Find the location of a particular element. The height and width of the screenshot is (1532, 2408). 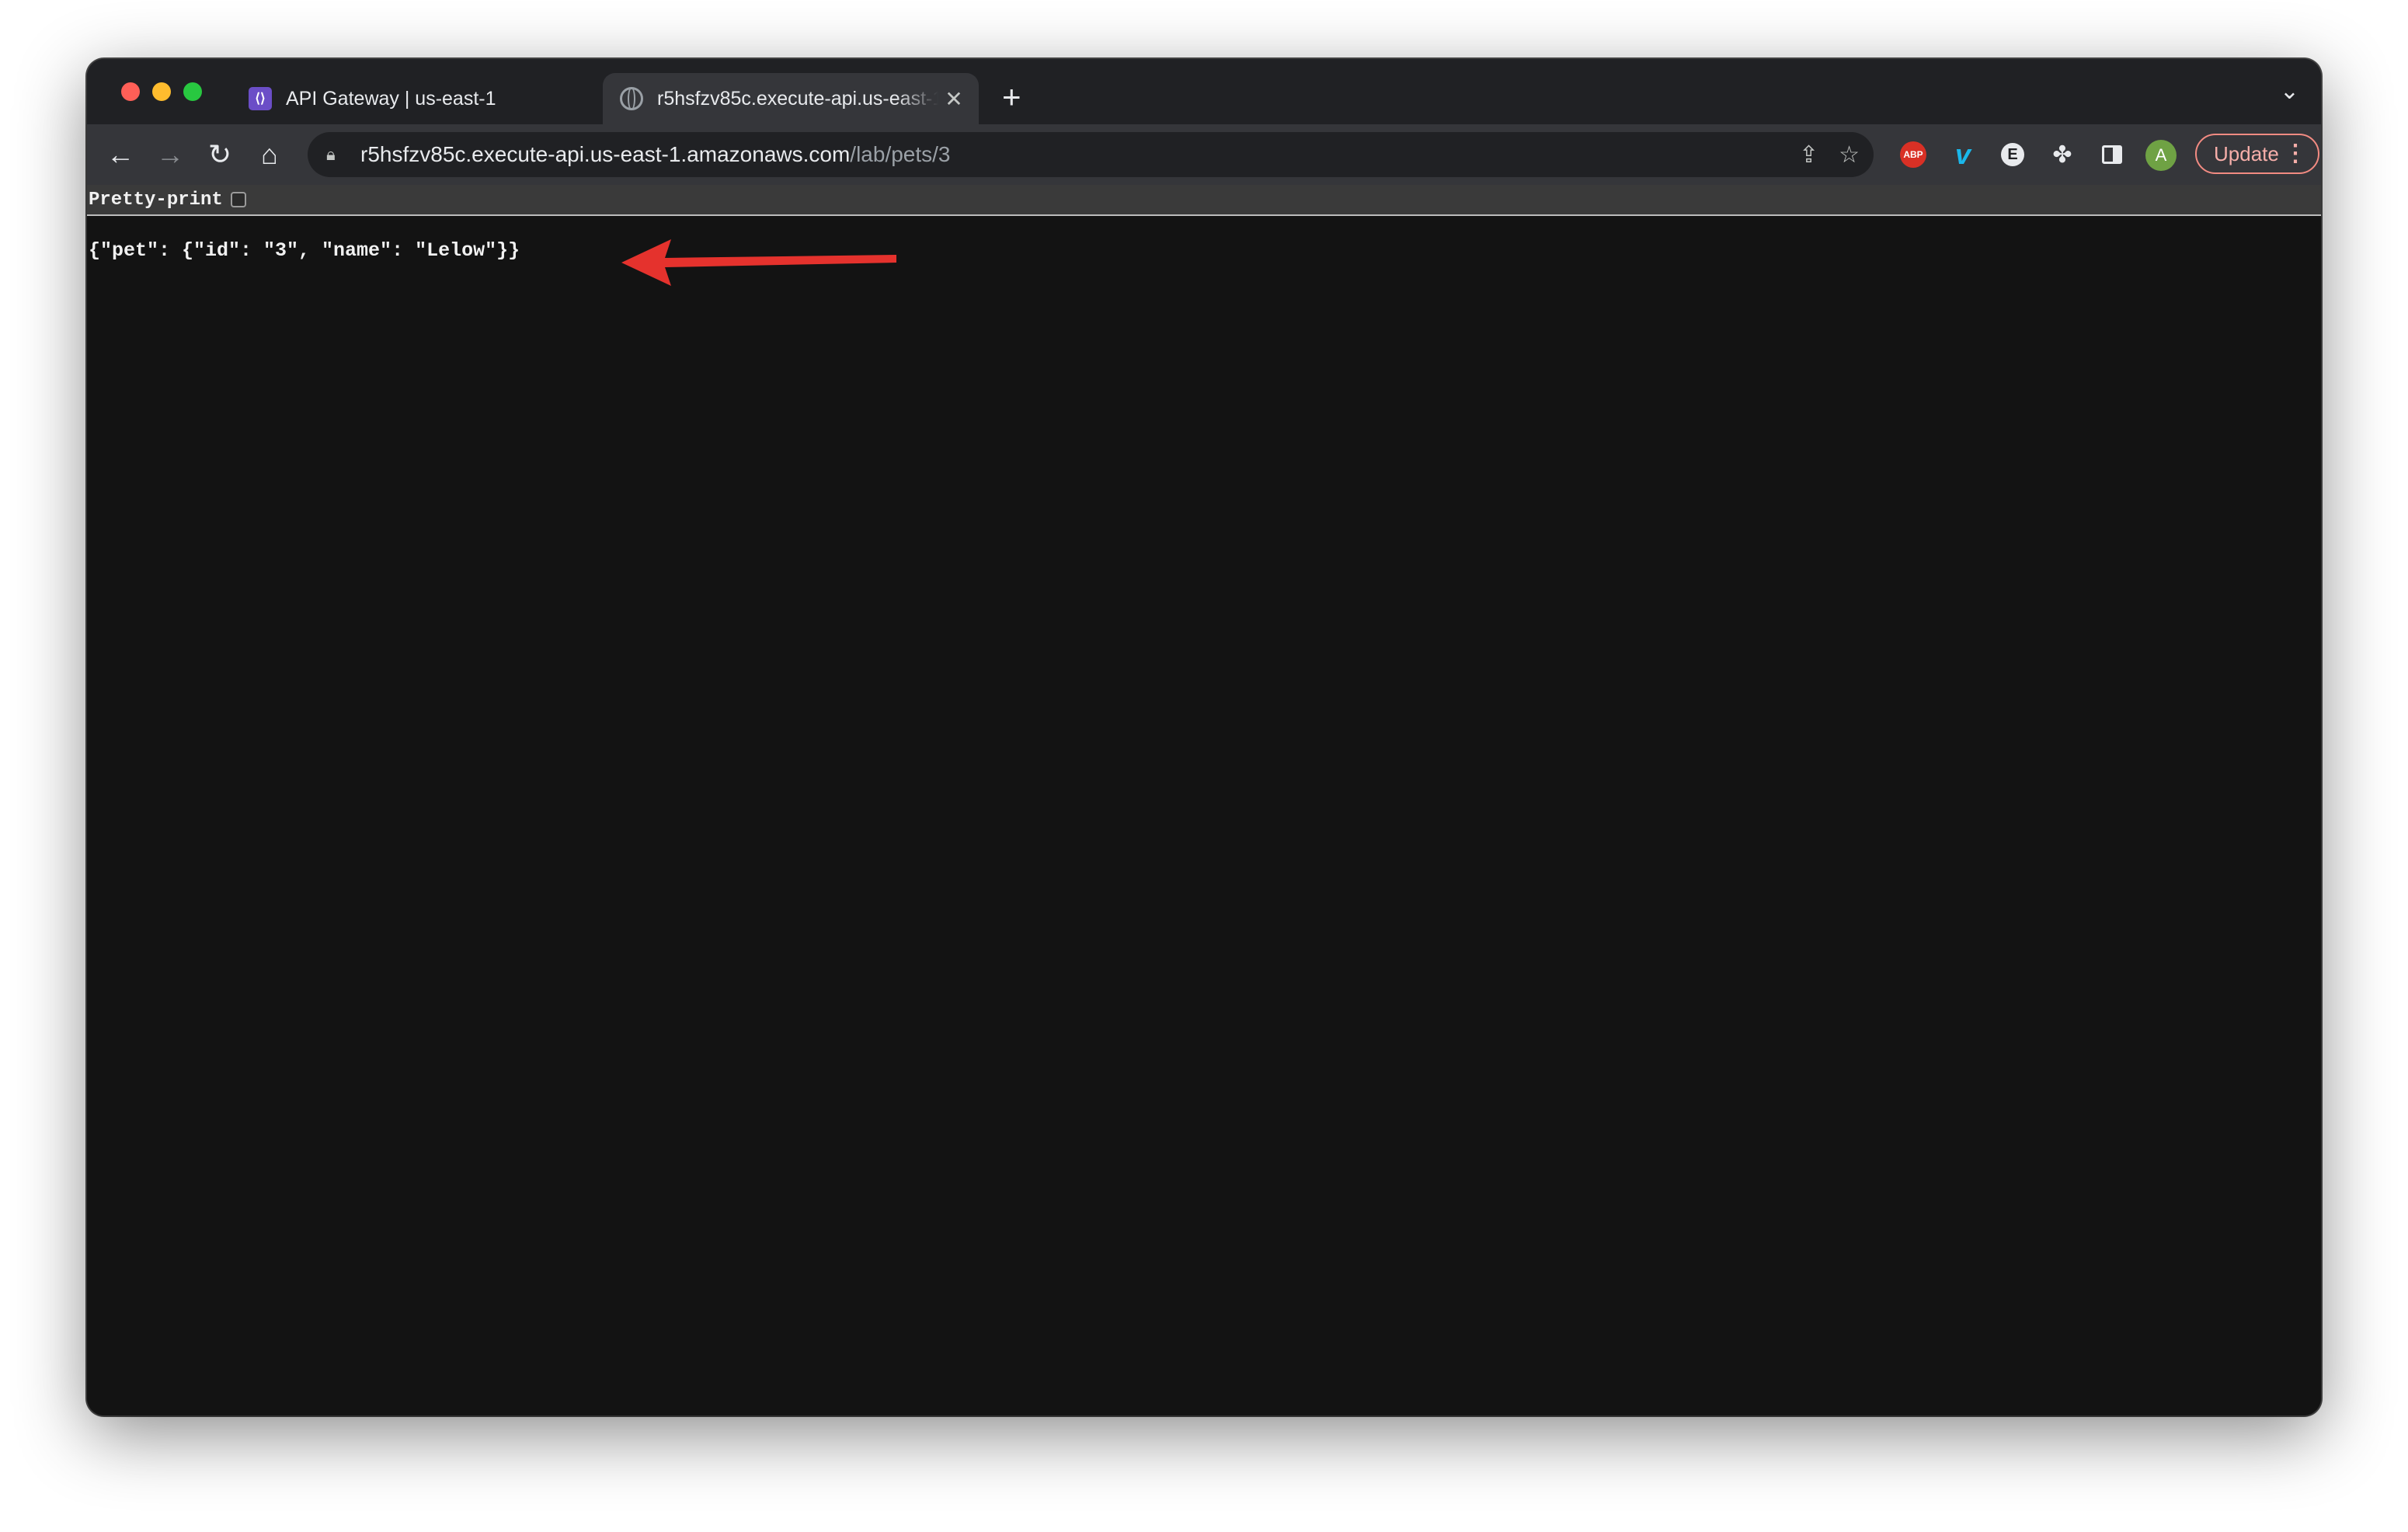

omnibox-actions: ⇪ ☆ is located at coordinates (1829, 155).